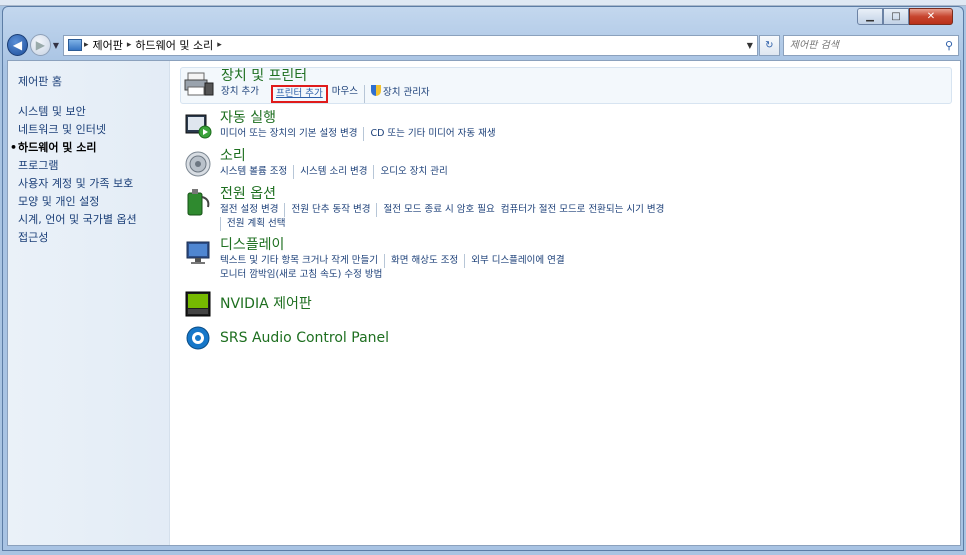 The width and height of the screenshot is (966, 555). What do you see at coordinates (198, 253) in the screenshot?
I see `display-icon` at bounding box center [198, 253].